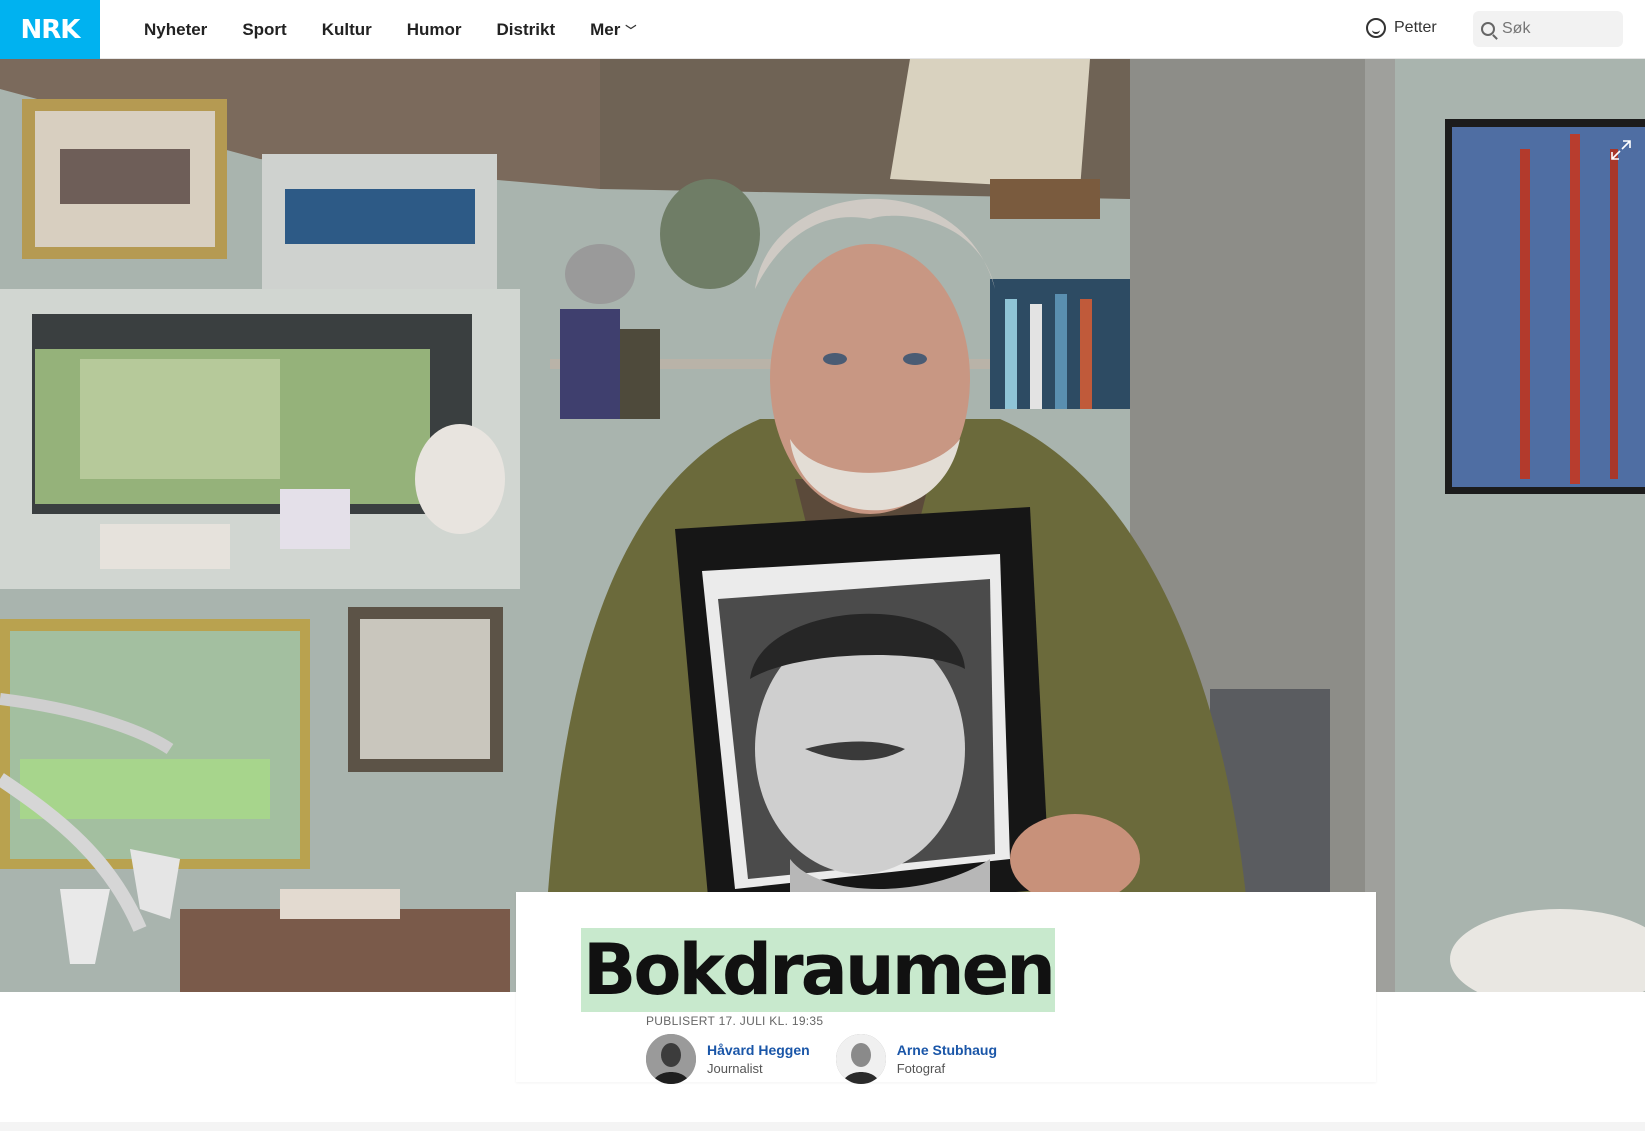  I want to click on logo-text: NRK, so click(50, 29).